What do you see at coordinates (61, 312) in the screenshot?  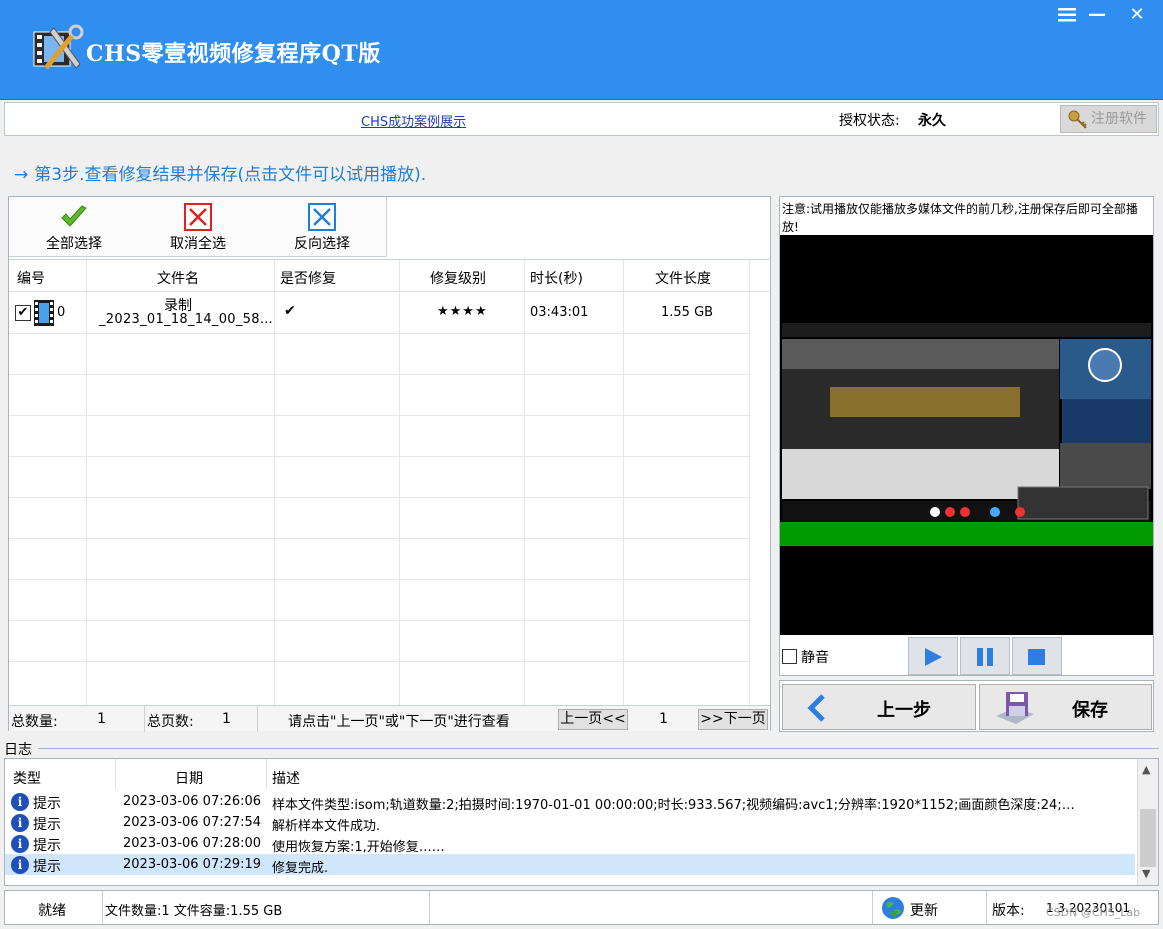 I see `row-id: 0` at bounding box center [61, 312].